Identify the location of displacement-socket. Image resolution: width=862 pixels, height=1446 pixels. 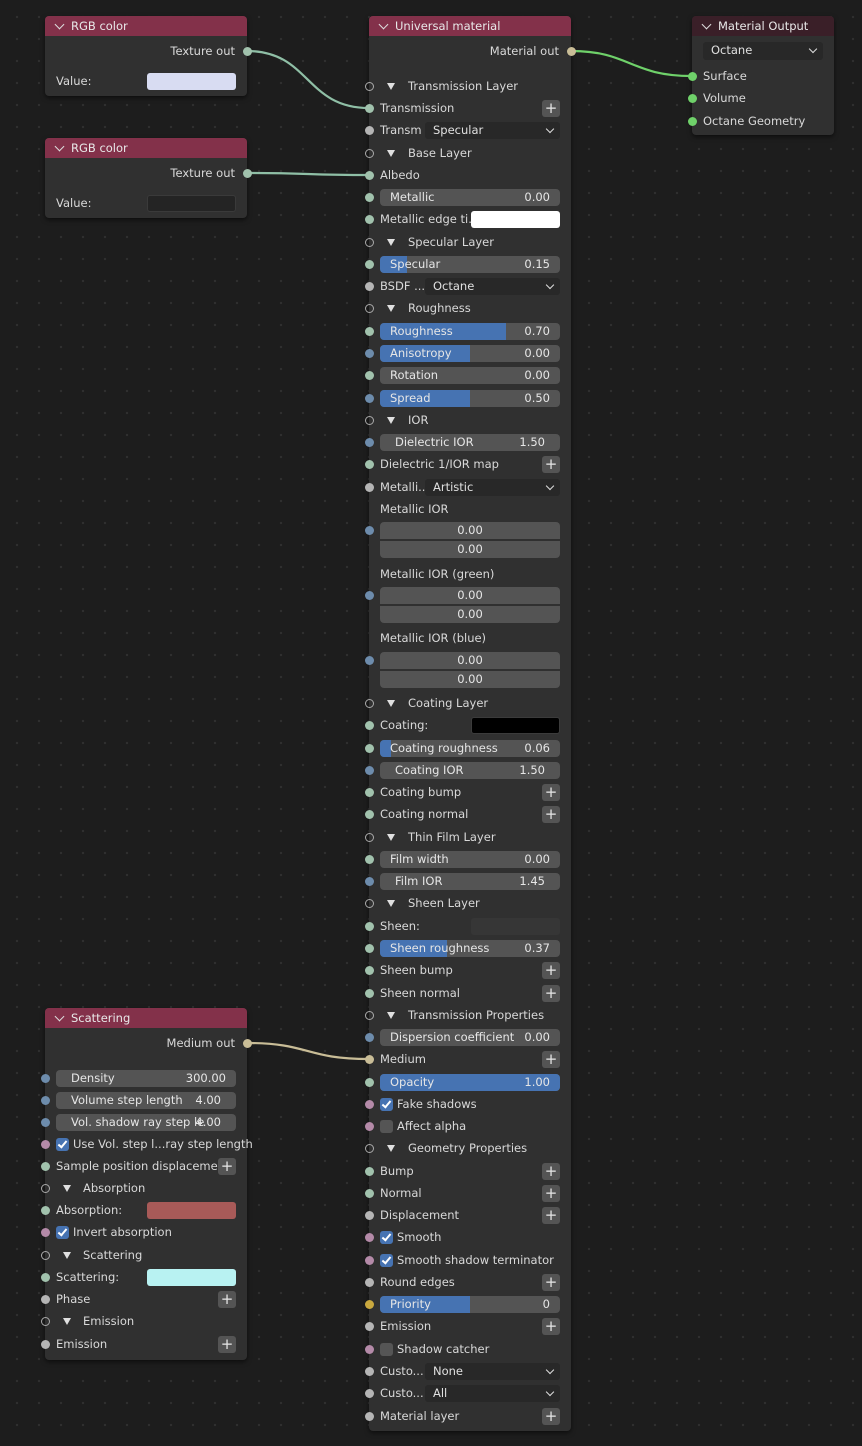
(369, 1215).